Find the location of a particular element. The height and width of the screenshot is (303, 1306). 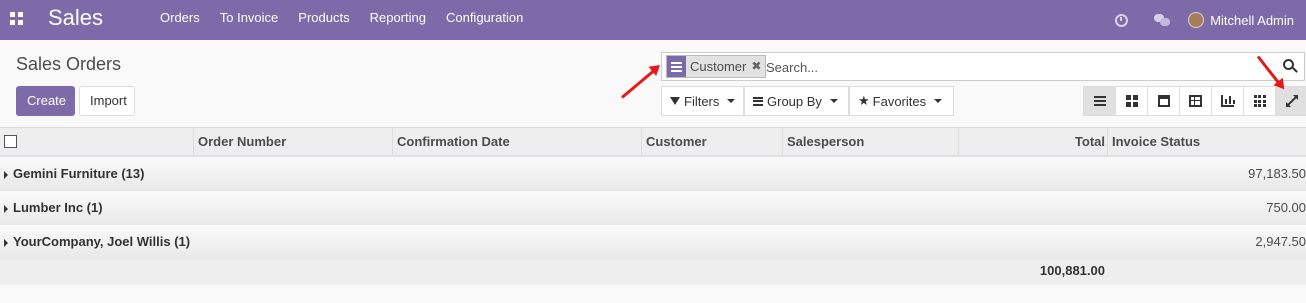

dashboard-view-button is located at coordinates (1260, 101).